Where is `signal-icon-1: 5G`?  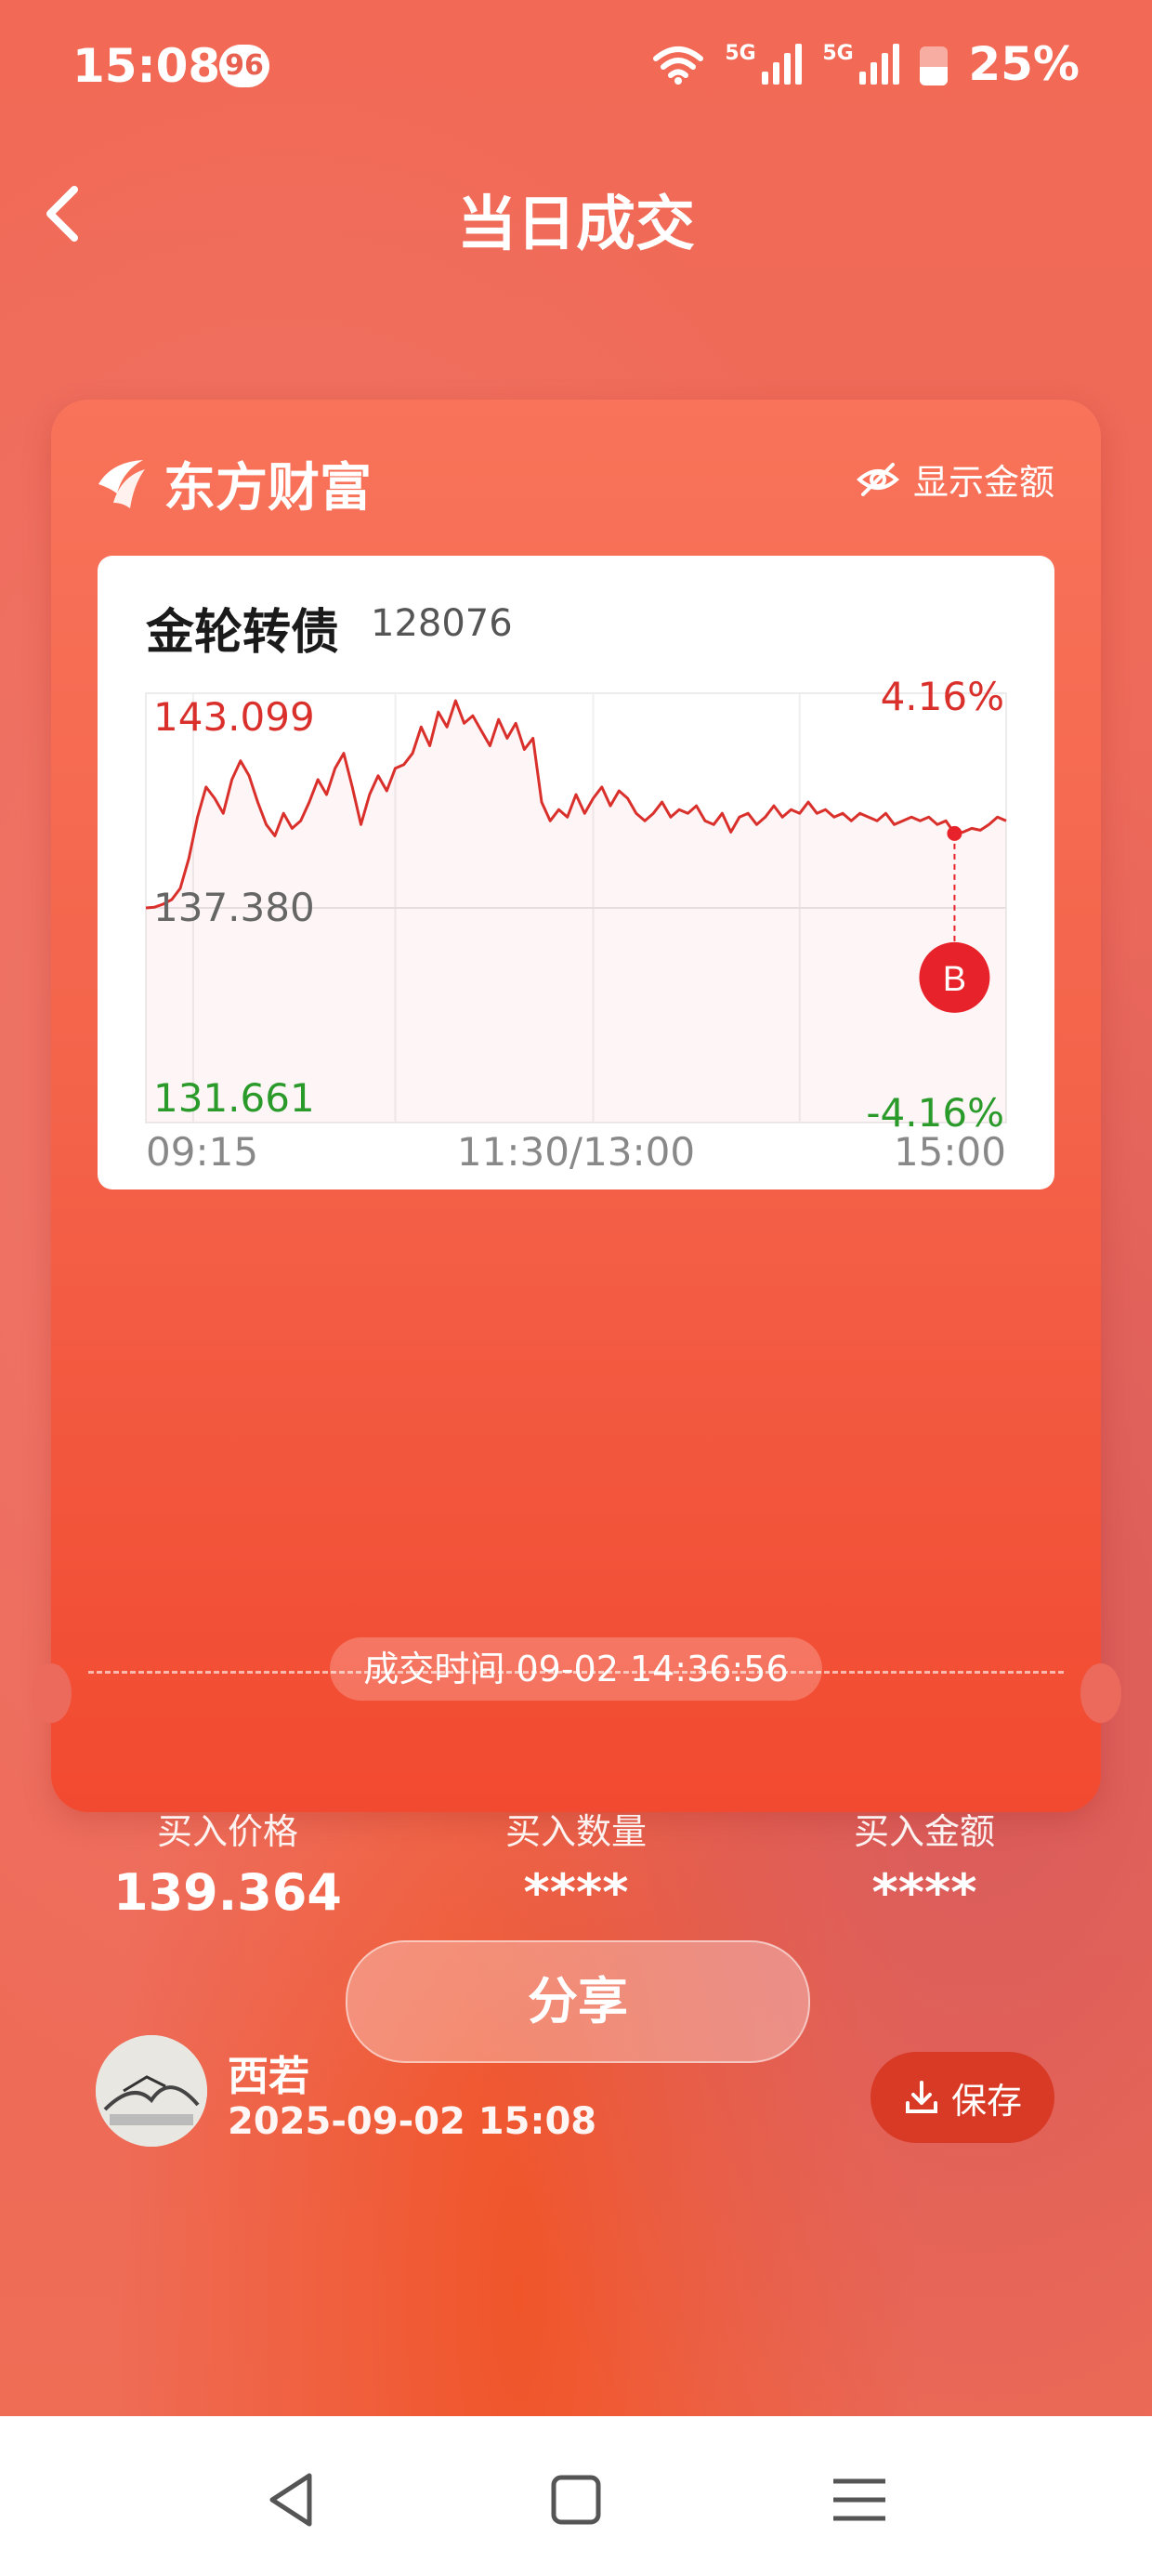 signal-icon-1: 5G is located at coordinates (764, 63).